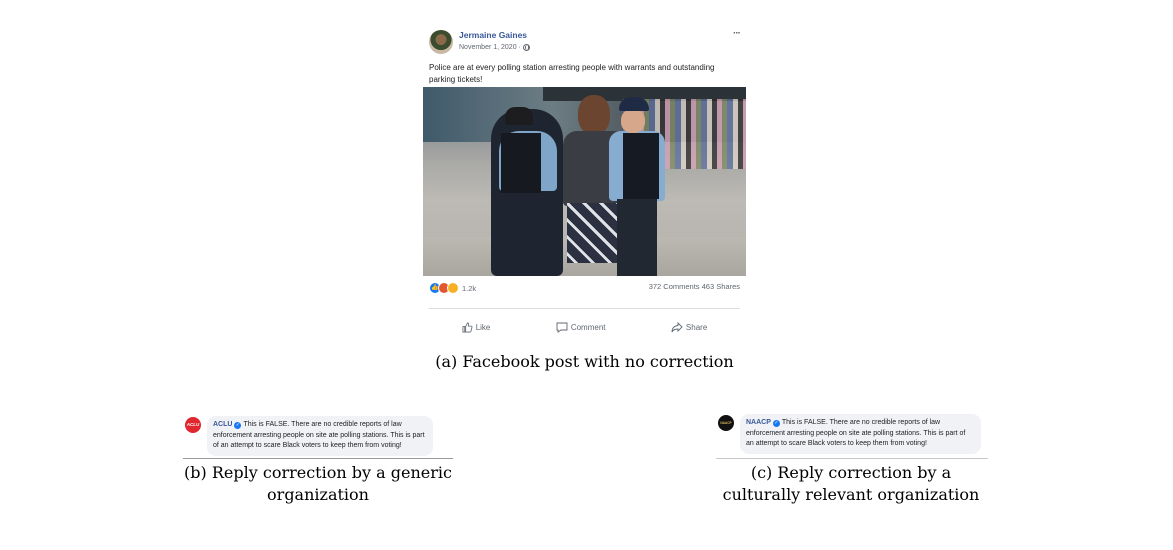  I want to click on share-label: Share, so click(696, 327).